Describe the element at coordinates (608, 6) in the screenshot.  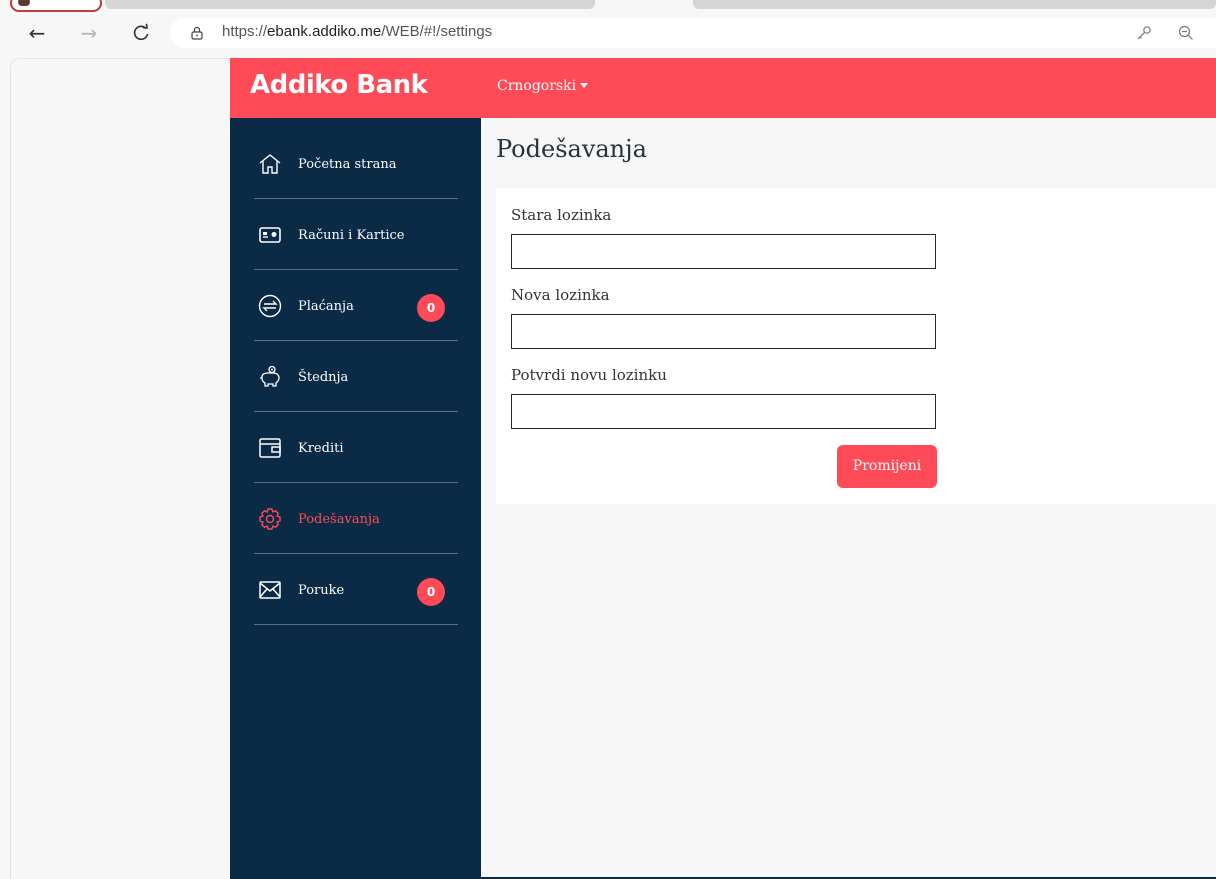
I see `browser-tabstrip` at that location.